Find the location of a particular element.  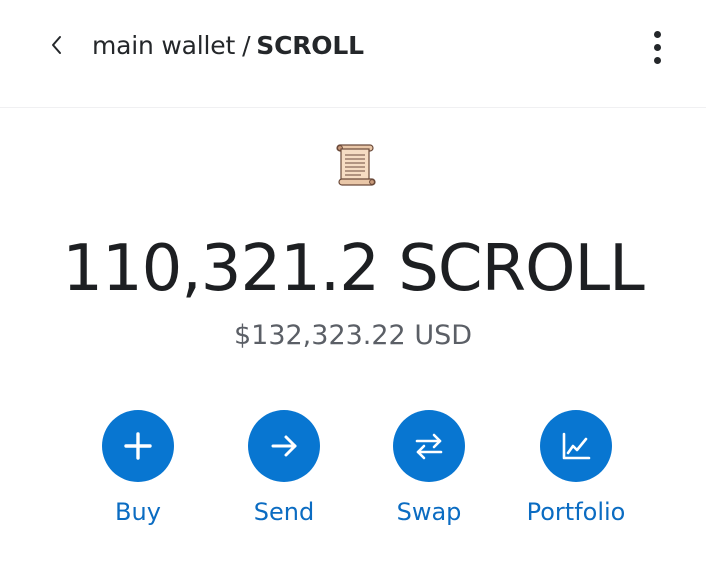

send-circle is located at coordinates (284, 446).